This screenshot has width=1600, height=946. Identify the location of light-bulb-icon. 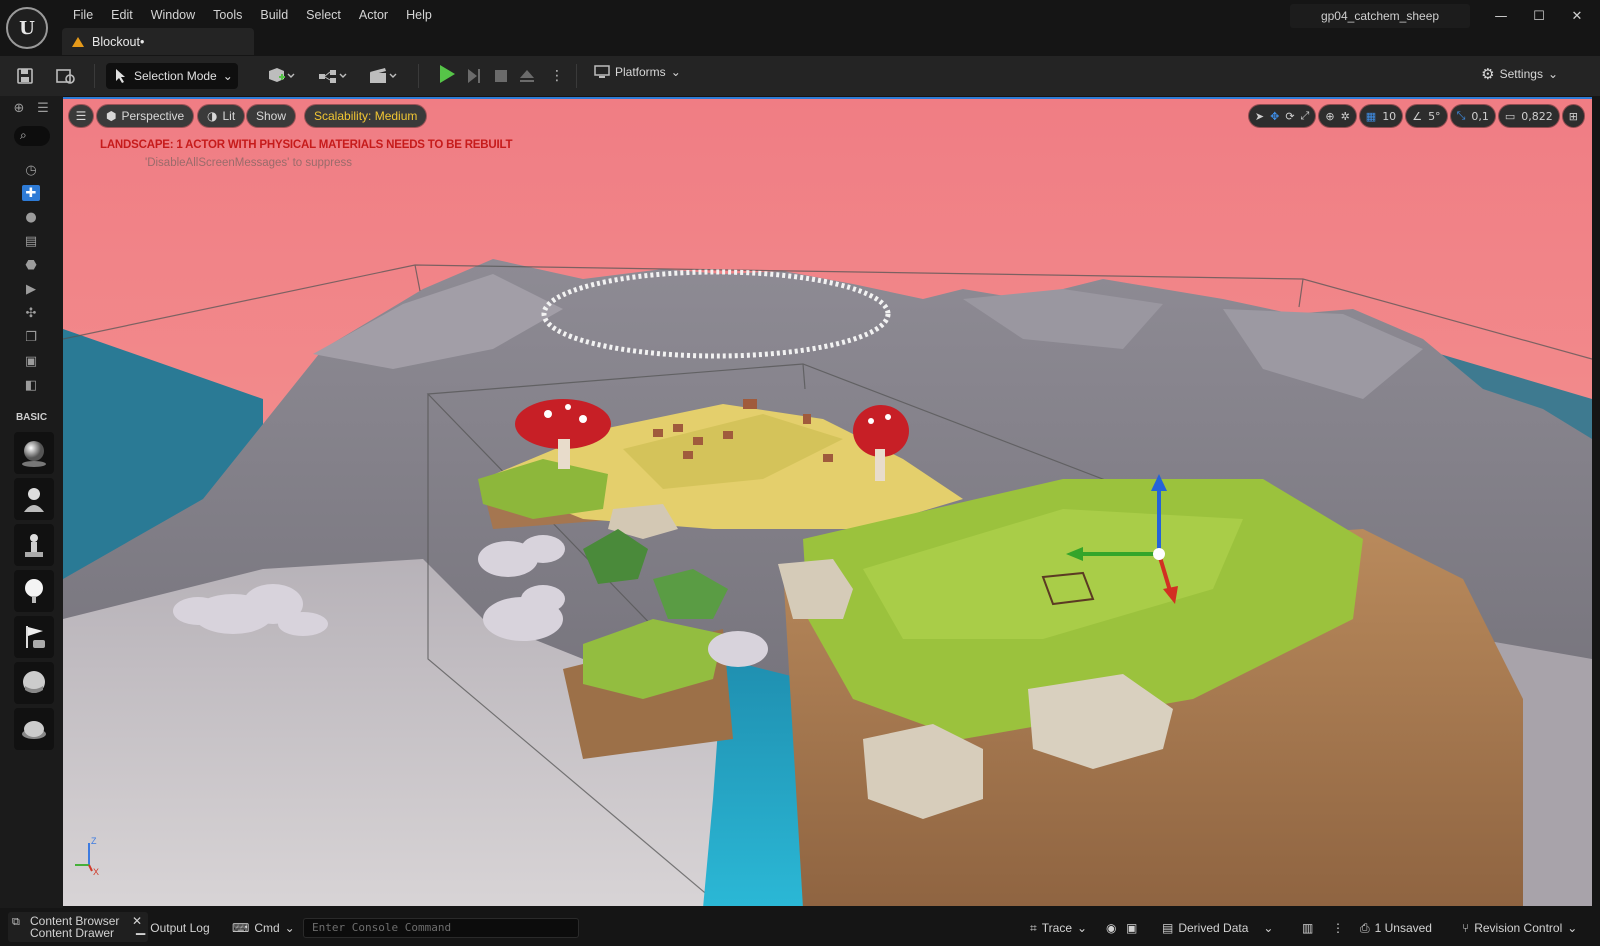
(34, 591).